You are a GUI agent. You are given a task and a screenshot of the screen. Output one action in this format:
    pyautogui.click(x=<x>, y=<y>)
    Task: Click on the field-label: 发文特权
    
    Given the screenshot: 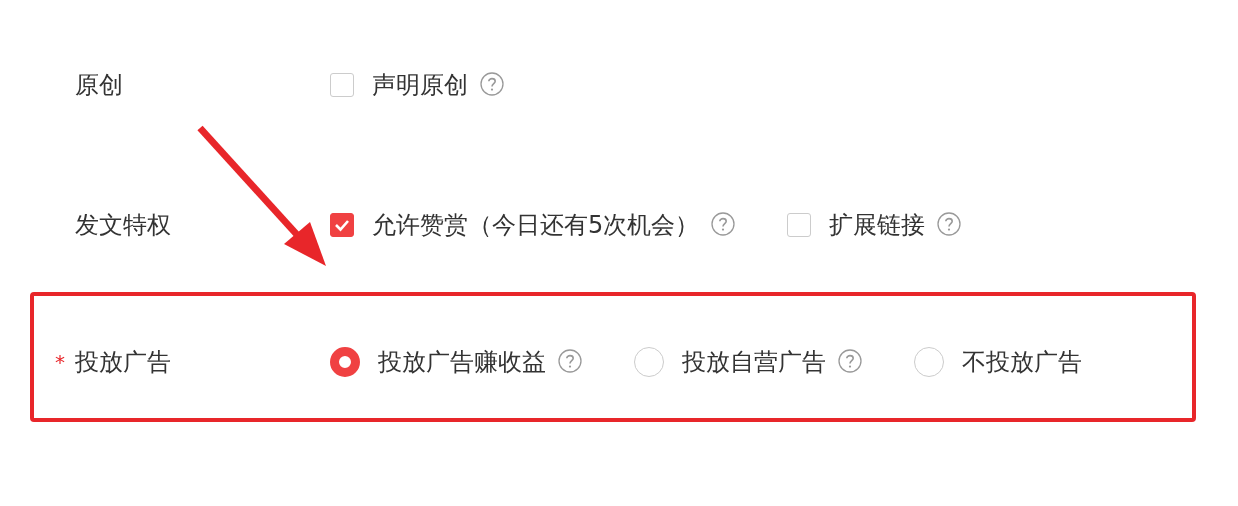 What is the action you would take?
    pyautogui.click(x=123, y=225)
    